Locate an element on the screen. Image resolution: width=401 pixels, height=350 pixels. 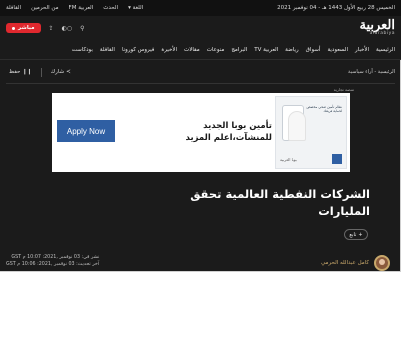
author-info: كامل عبدالله الحرمي is located at coordinates (355, 263).